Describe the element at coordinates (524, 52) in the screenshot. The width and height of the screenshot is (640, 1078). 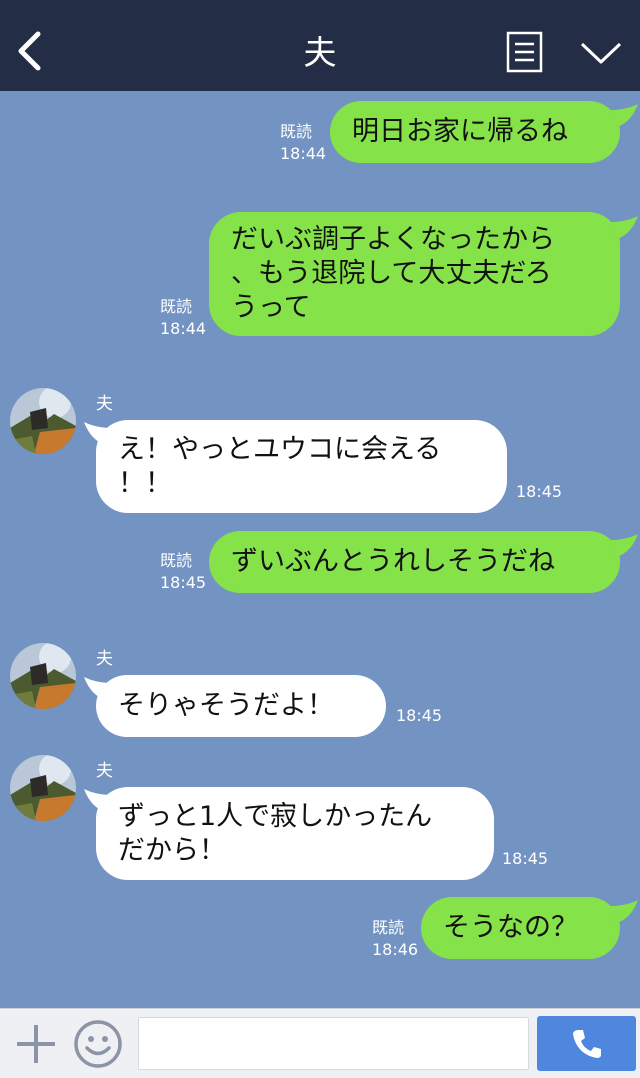
I see `menu-icon` at that location.